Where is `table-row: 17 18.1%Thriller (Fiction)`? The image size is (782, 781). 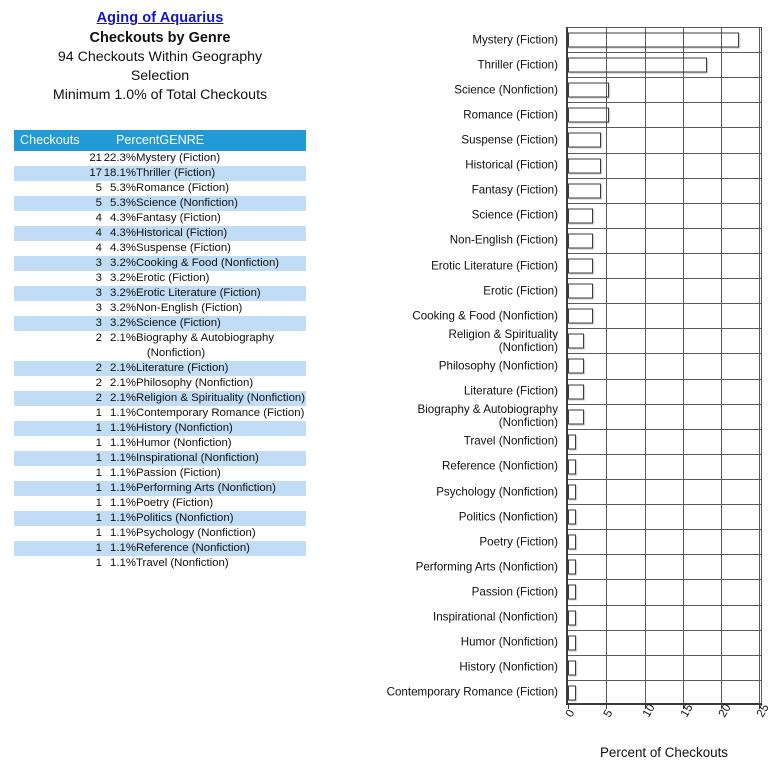 table-row: 17 18.1%Thriller (Fiction) is located at coordinates (160, 173).